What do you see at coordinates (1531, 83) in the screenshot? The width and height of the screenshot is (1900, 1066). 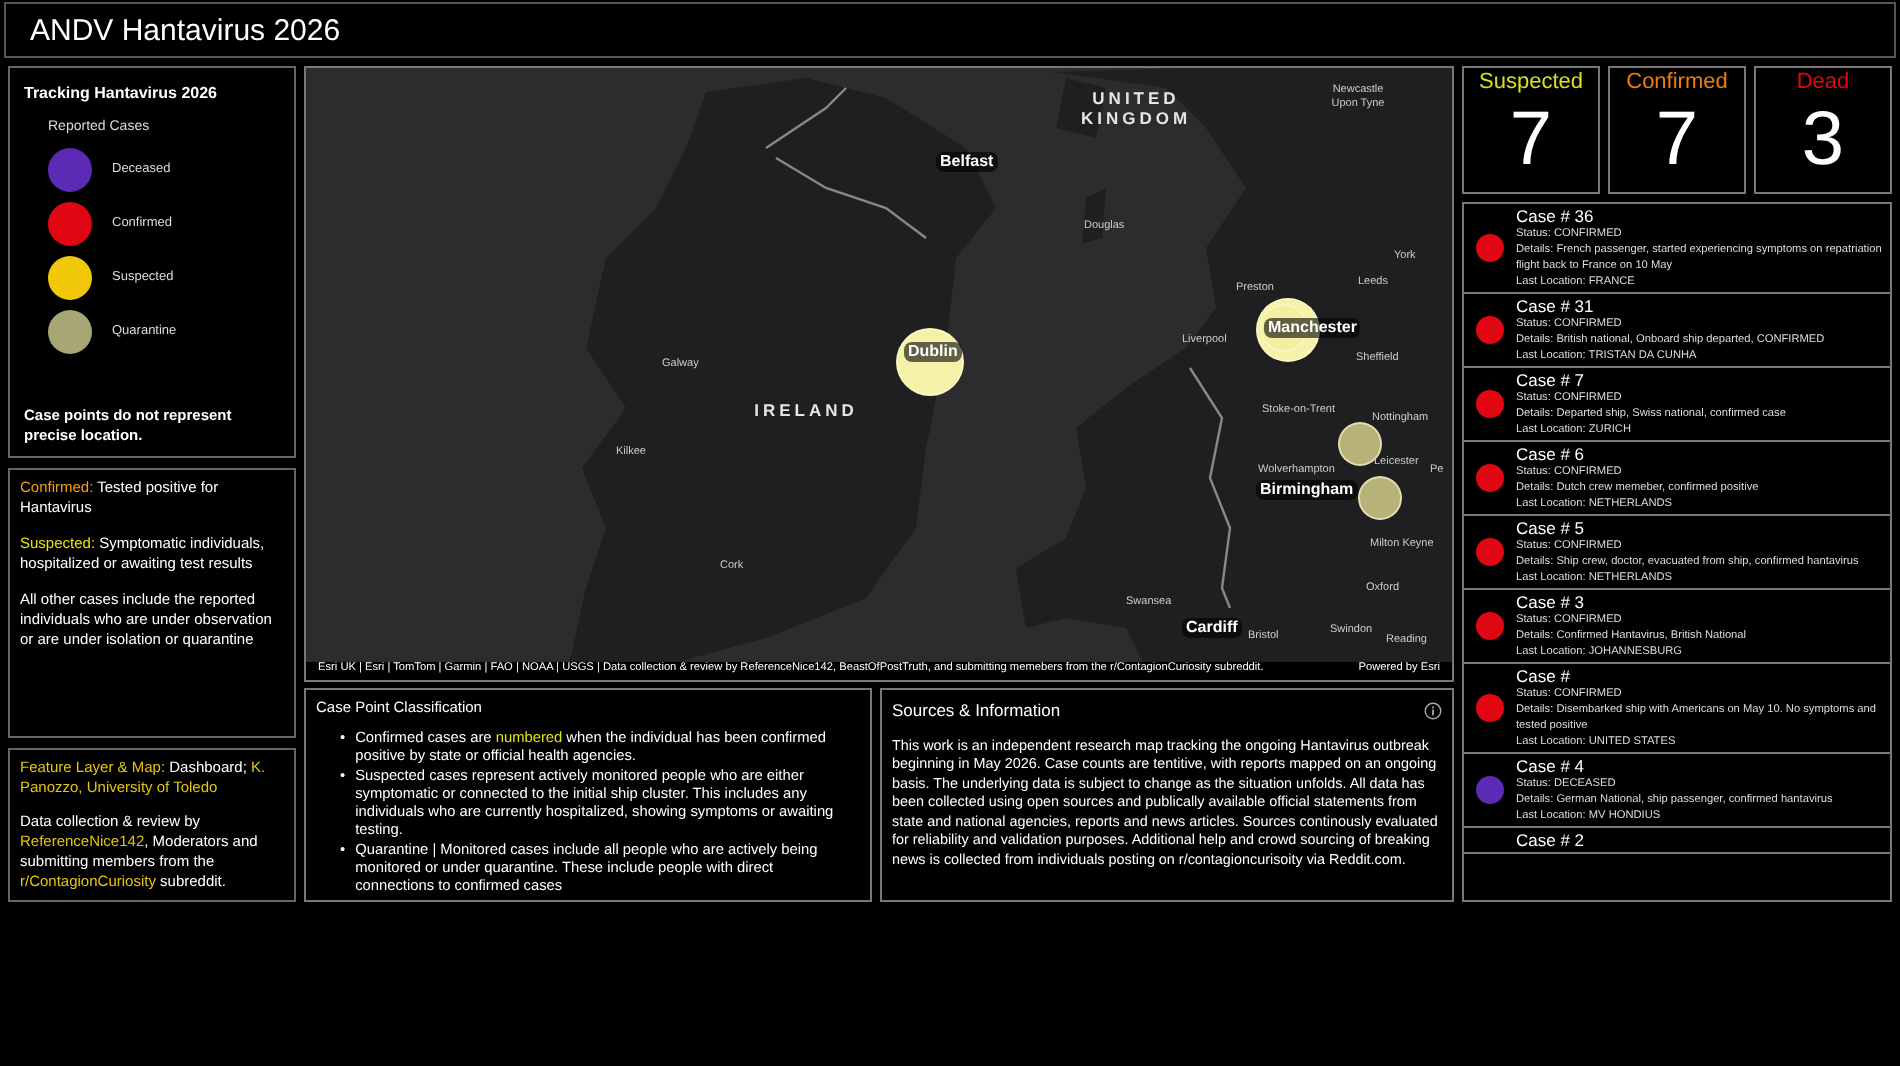 I see `stat-label: Suspected` at bounding box center [1531, 83].